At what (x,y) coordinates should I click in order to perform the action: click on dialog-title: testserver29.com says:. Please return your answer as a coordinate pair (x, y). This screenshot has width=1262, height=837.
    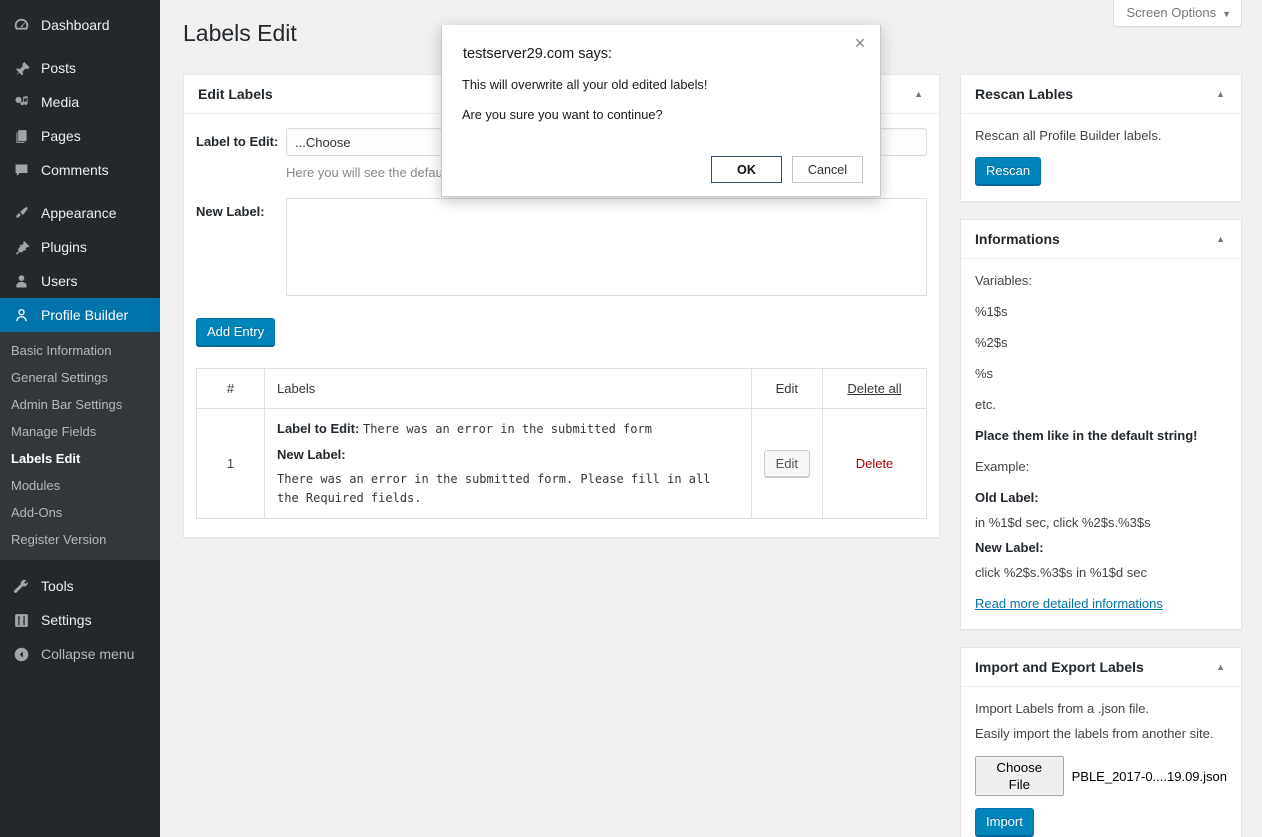
    Looking at the image, I should click on (538, 54).